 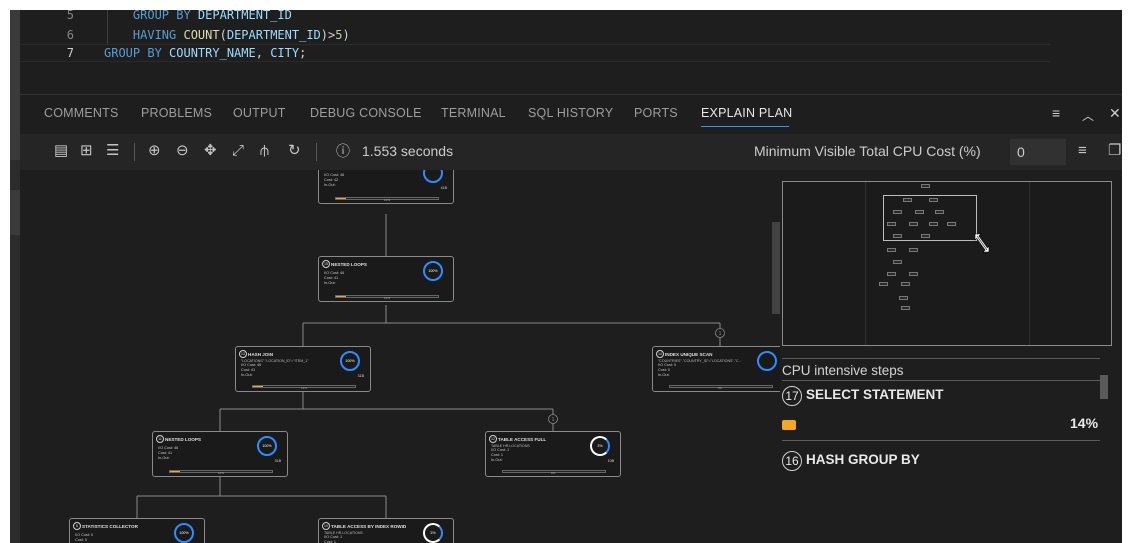 I want to click on side-scrollbar, so click(x=1104, y=387).